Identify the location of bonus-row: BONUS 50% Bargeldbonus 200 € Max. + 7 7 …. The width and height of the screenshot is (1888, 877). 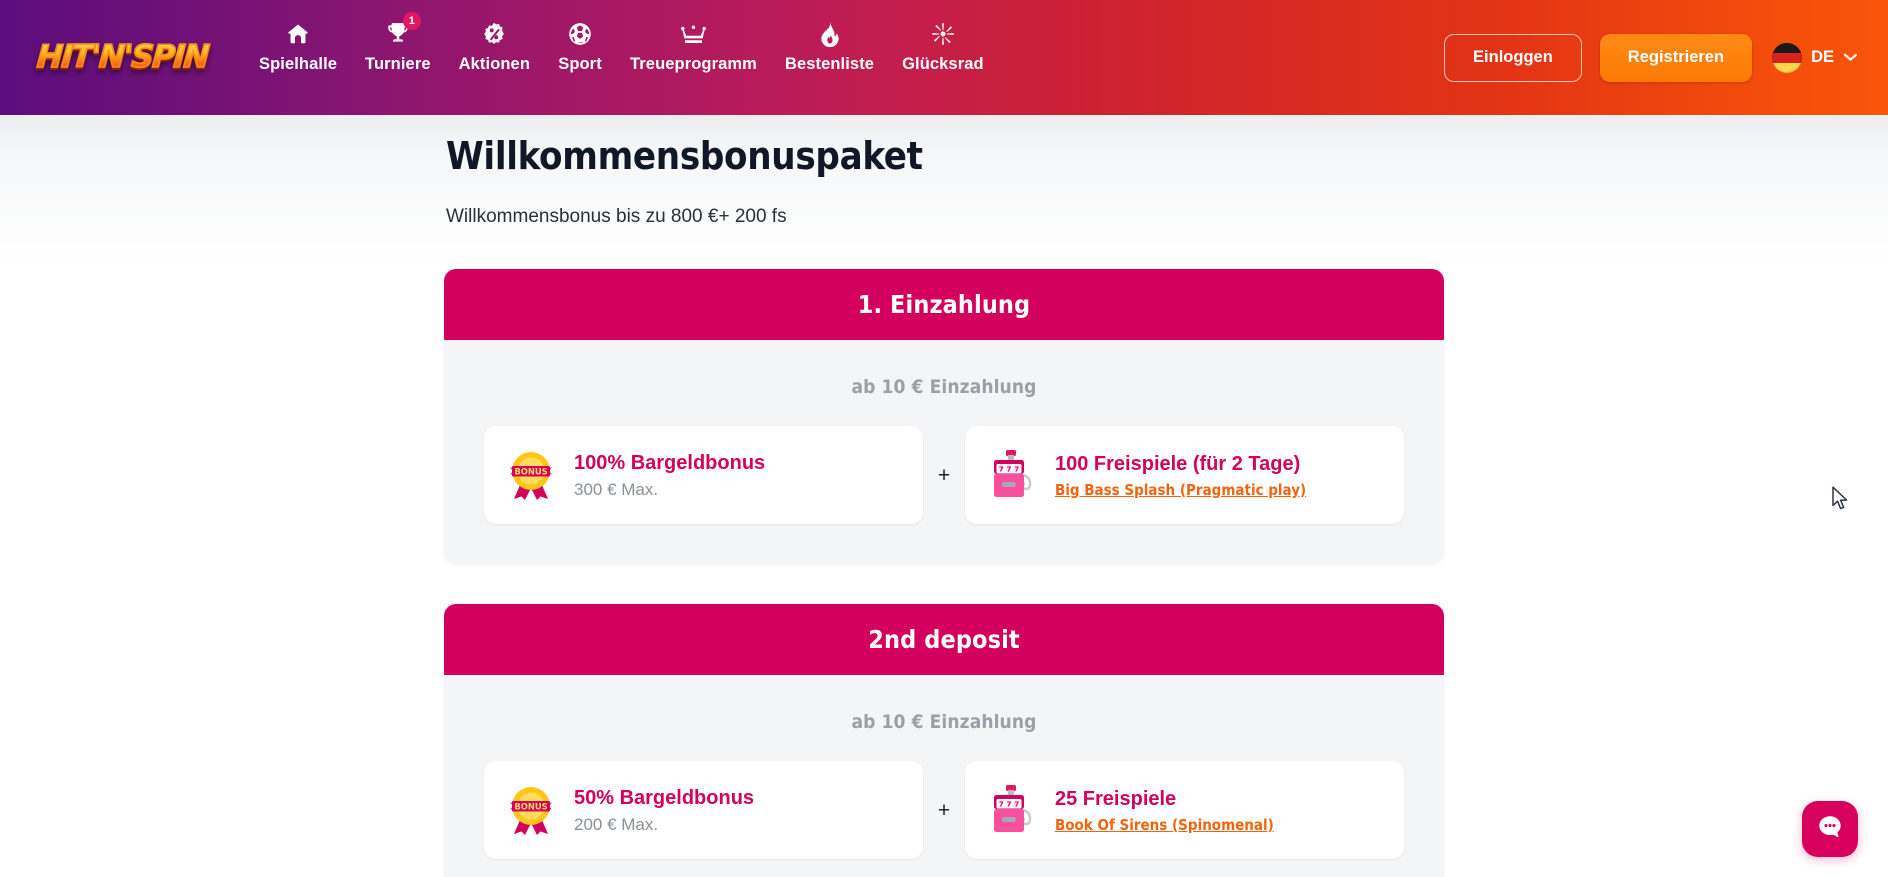
(944, 810).